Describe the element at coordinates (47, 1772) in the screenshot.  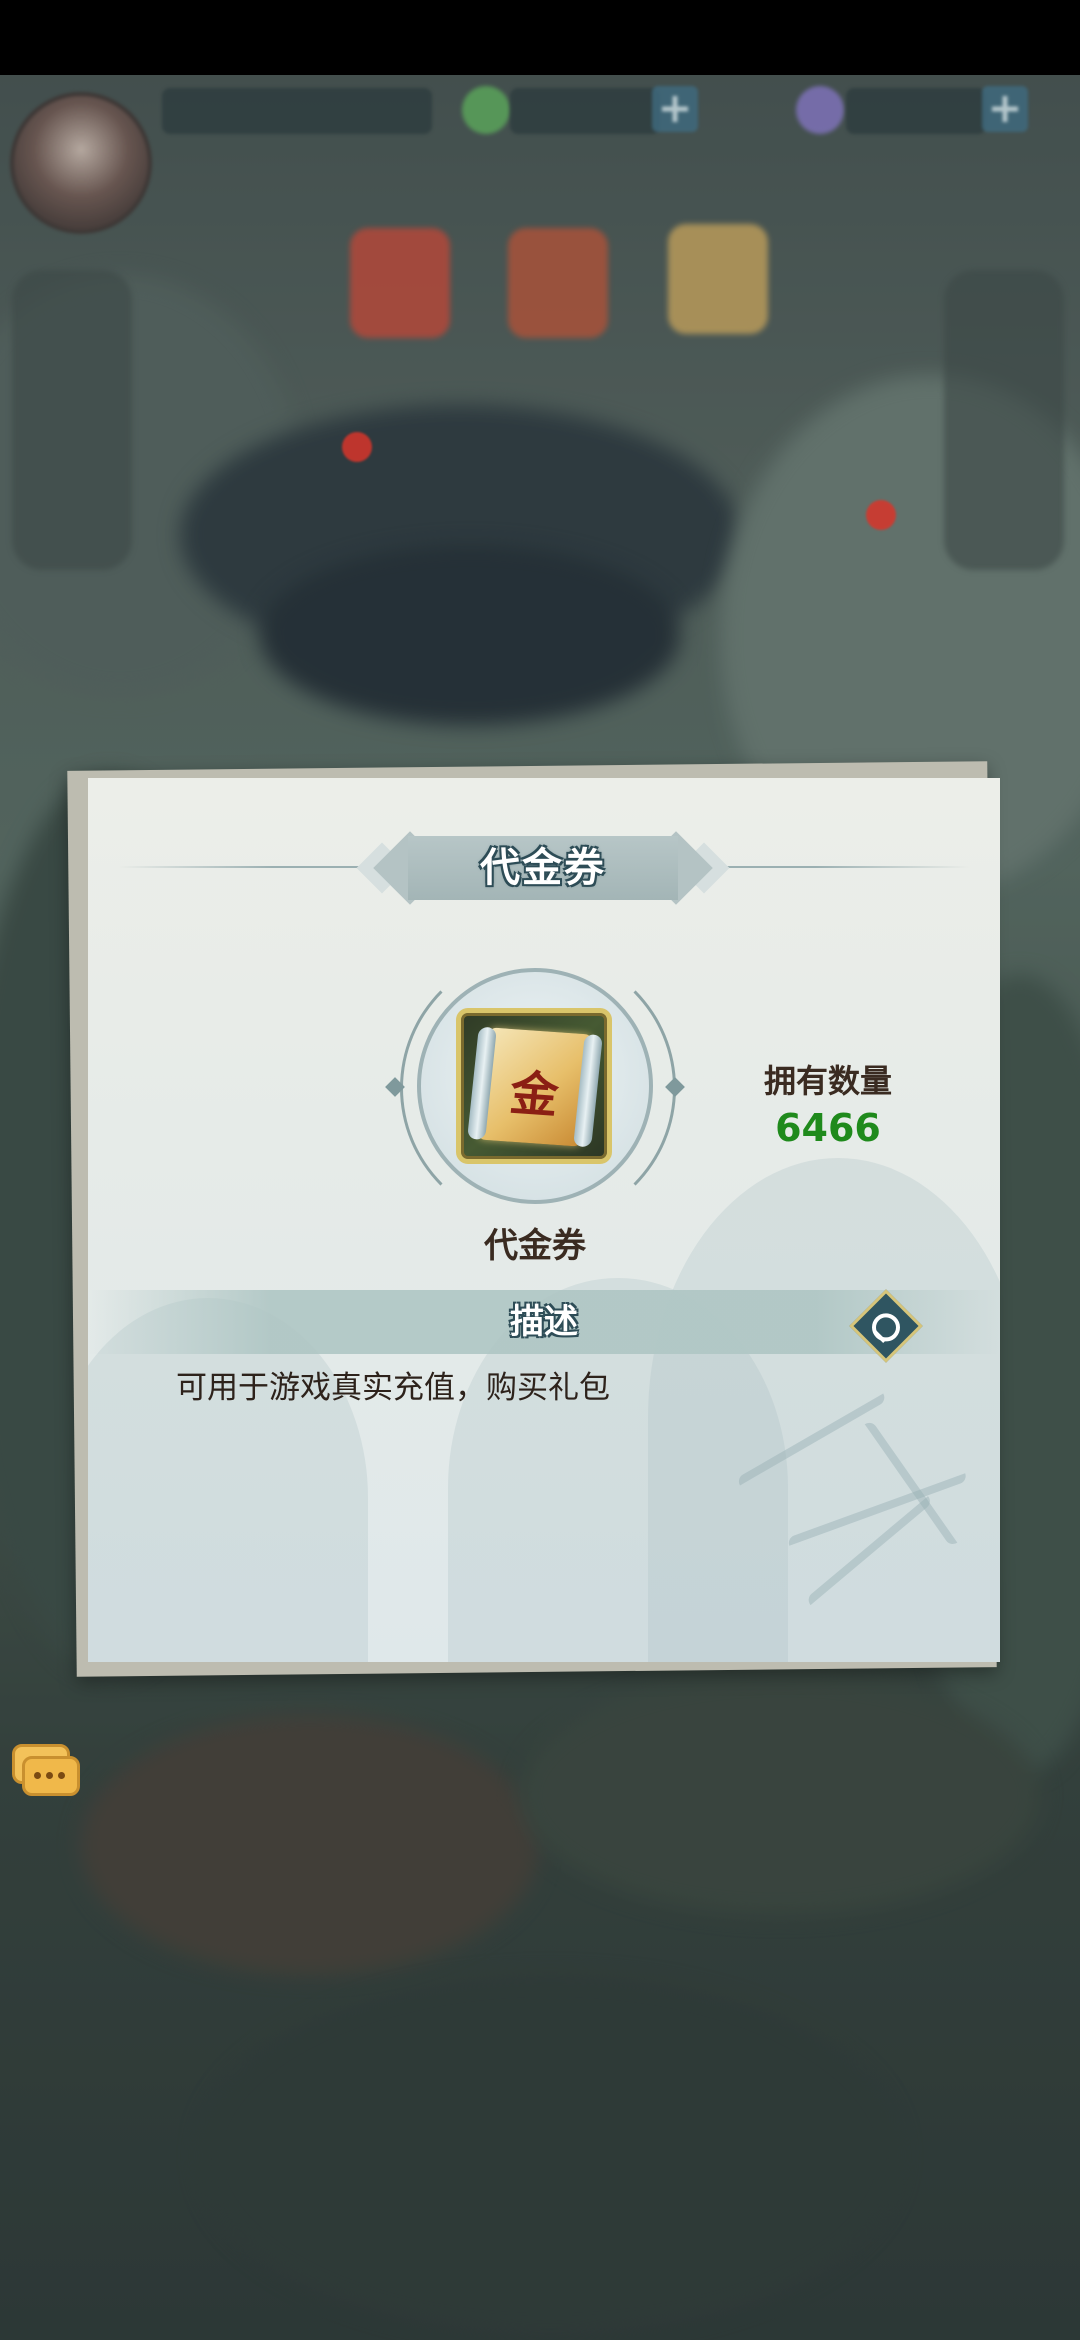
I see `chat-icon` at that location.